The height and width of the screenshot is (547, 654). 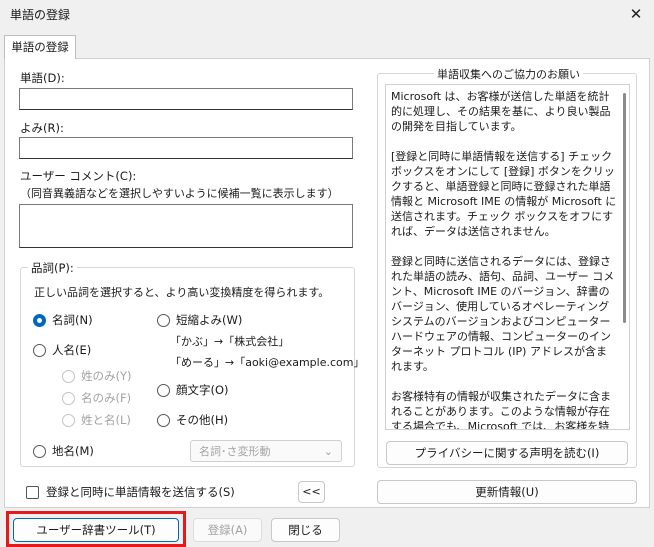 I want to click on radio-button-selected, so click(x=39, y=320).